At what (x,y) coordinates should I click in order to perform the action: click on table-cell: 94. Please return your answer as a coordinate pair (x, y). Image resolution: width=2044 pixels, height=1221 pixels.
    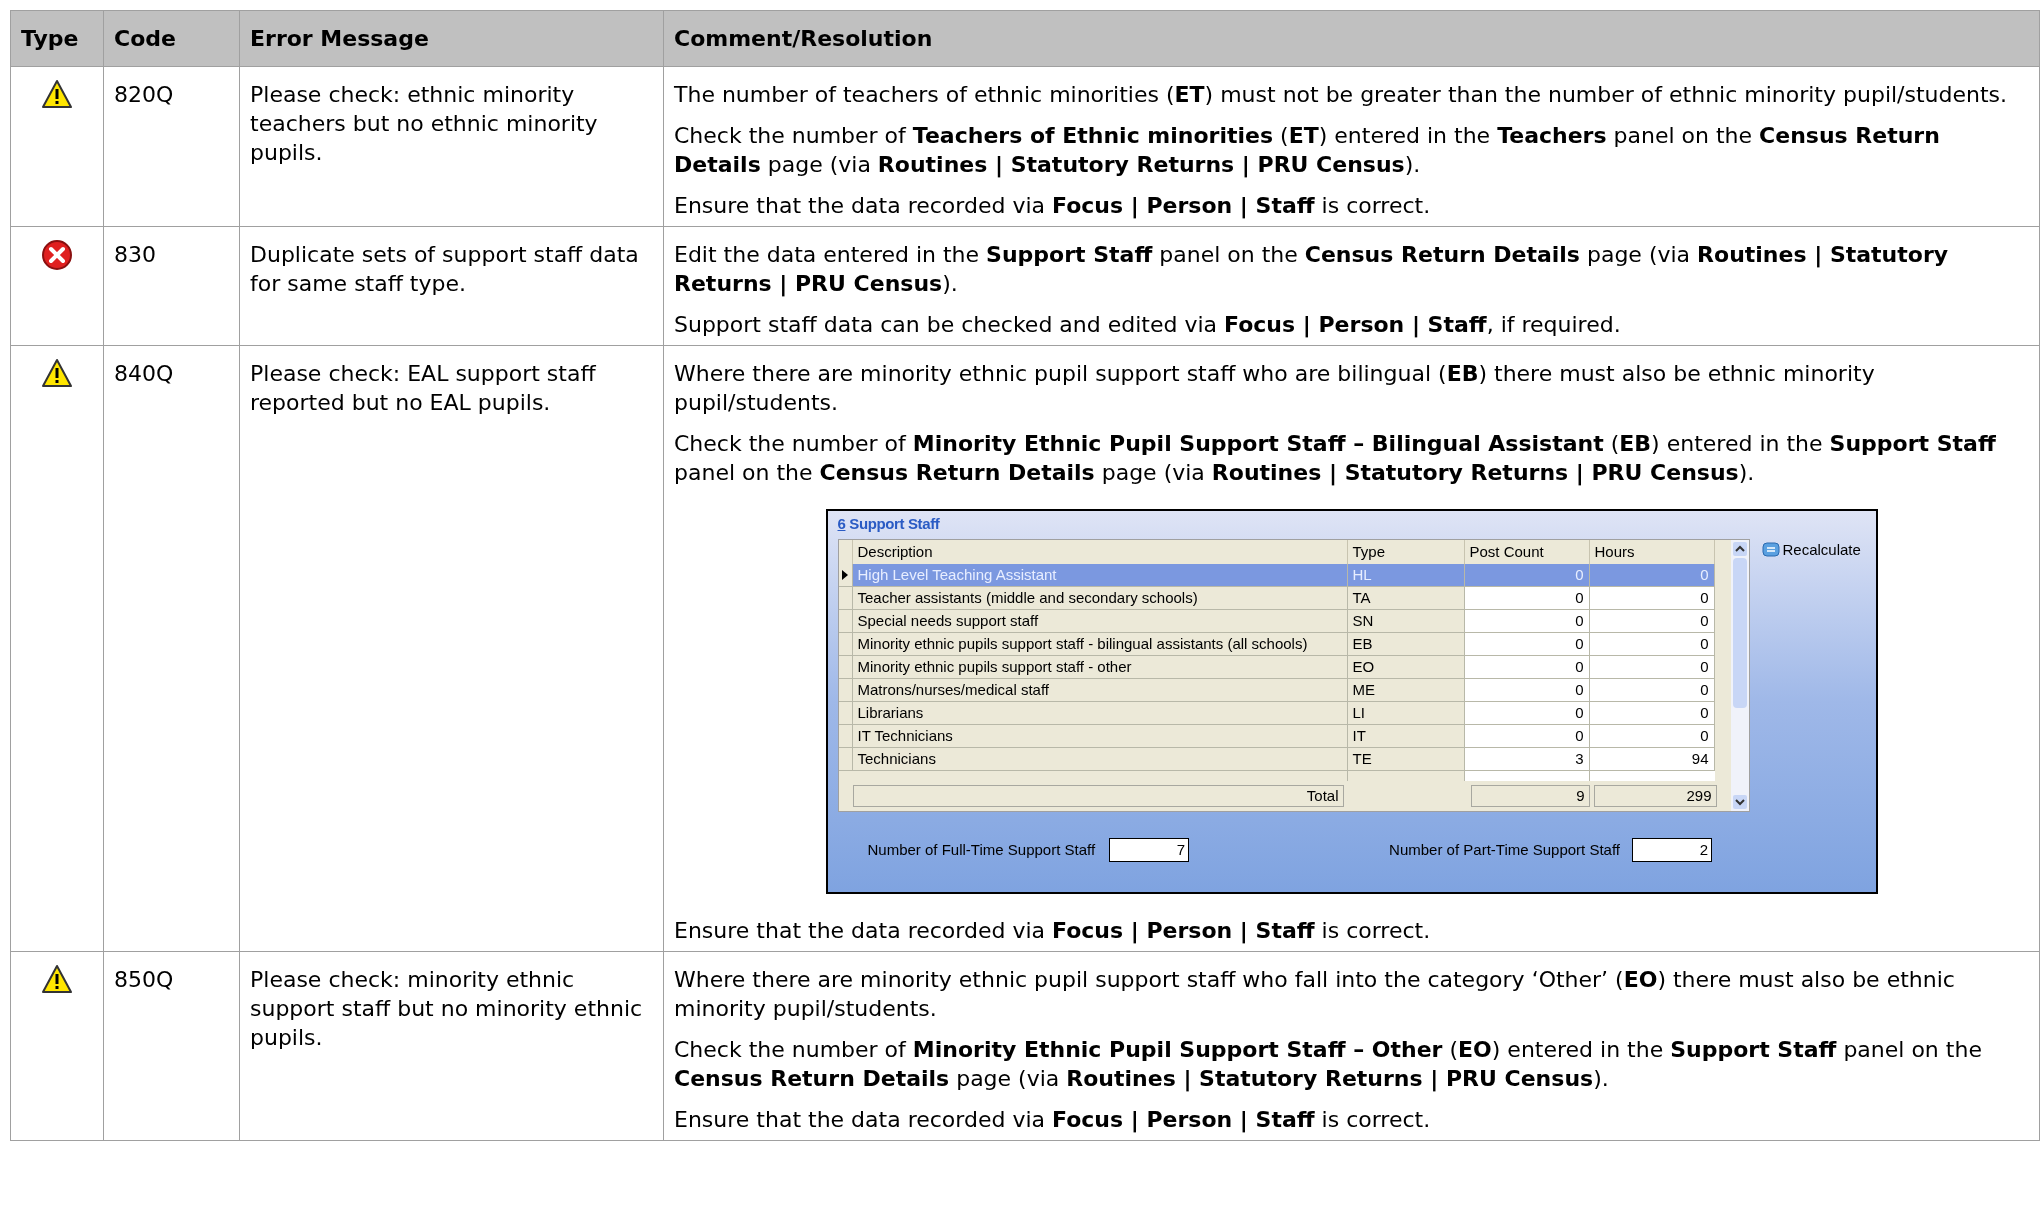
    Looking at the image, I should click on (1652, 759).